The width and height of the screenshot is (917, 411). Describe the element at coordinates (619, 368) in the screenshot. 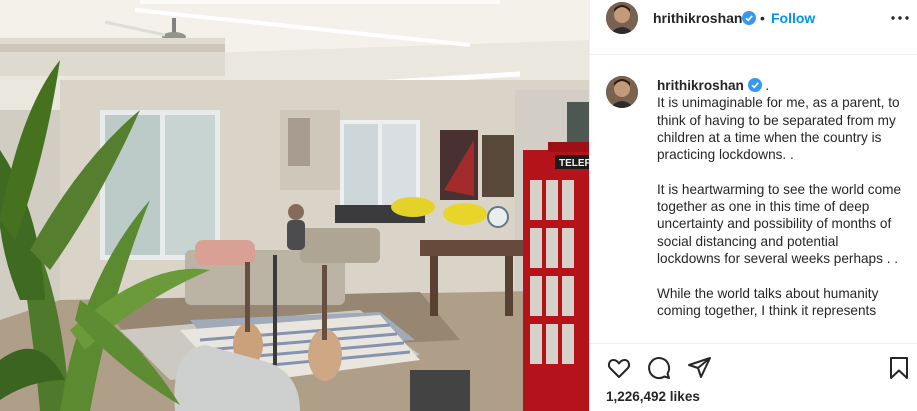

I see `heart-icon` at that location.